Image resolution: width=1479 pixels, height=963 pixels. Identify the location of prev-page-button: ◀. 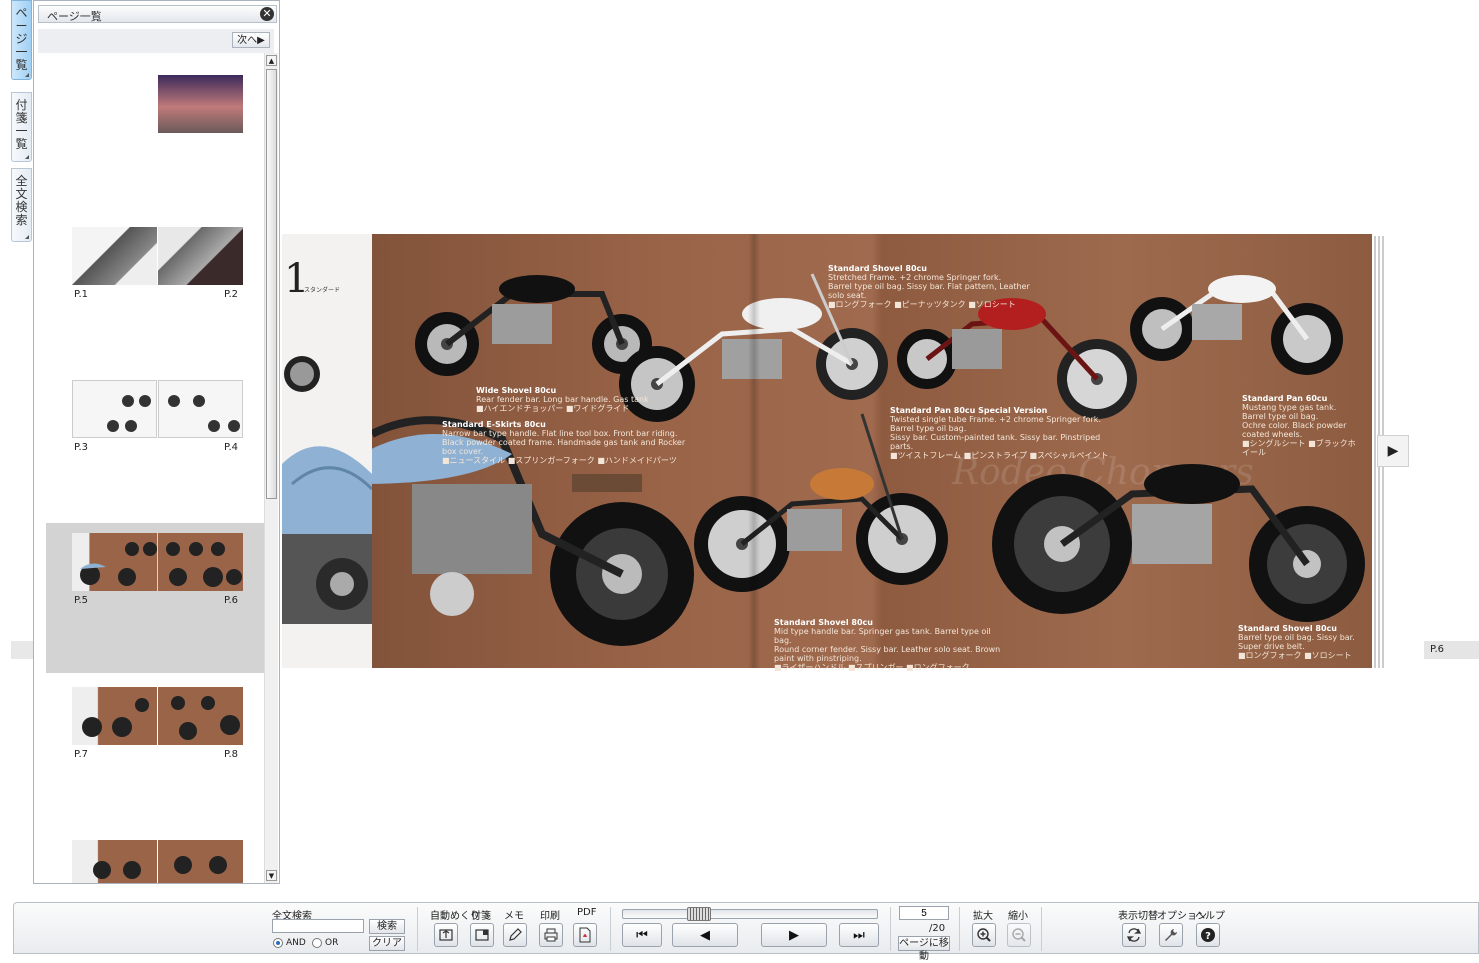
(705, 935).